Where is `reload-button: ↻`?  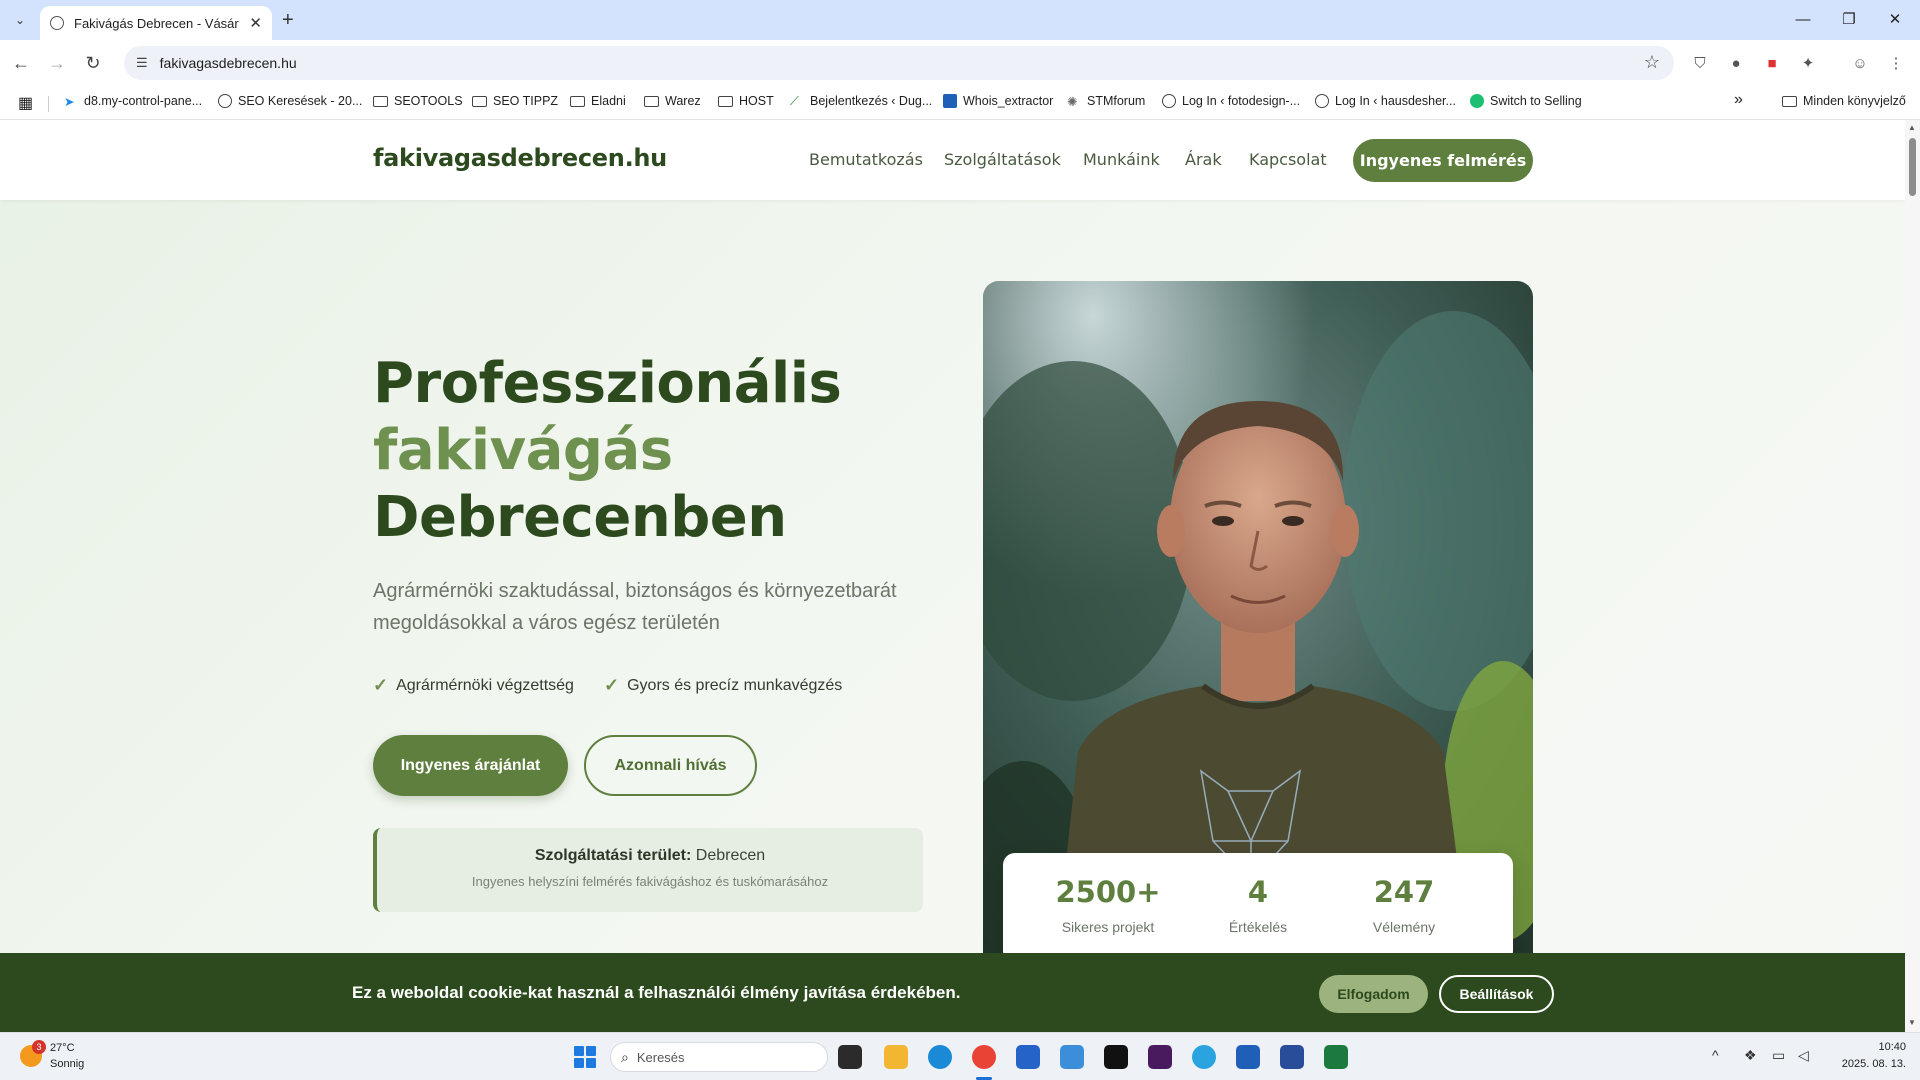
reload-button: ↻ is located at coordinates (93, 63).